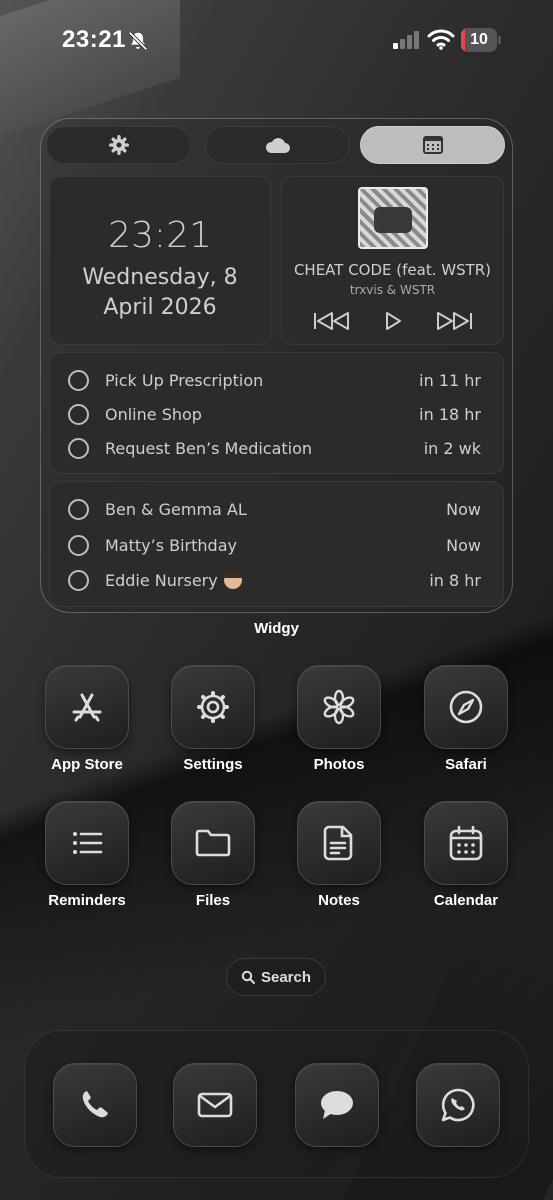  What do you see at coordinates (138, 41) in the screenshot?
I see `bell-slash-icon` at bounding box center [138, 41].